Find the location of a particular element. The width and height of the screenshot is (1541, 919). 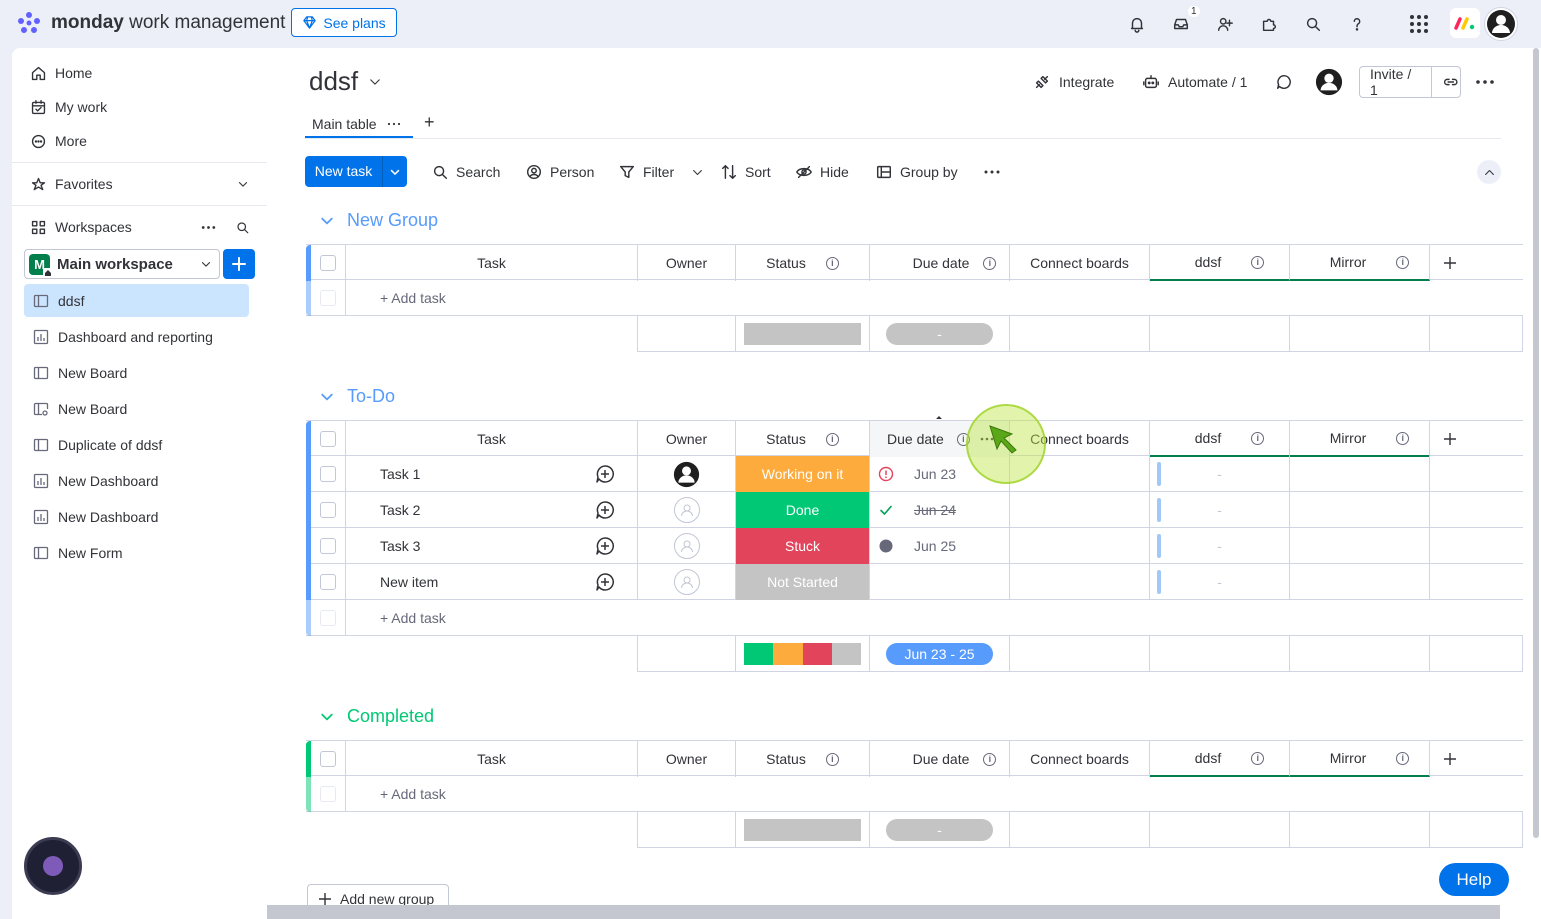

column-header-due-date: Due date i is located at coordinates (940, 759).